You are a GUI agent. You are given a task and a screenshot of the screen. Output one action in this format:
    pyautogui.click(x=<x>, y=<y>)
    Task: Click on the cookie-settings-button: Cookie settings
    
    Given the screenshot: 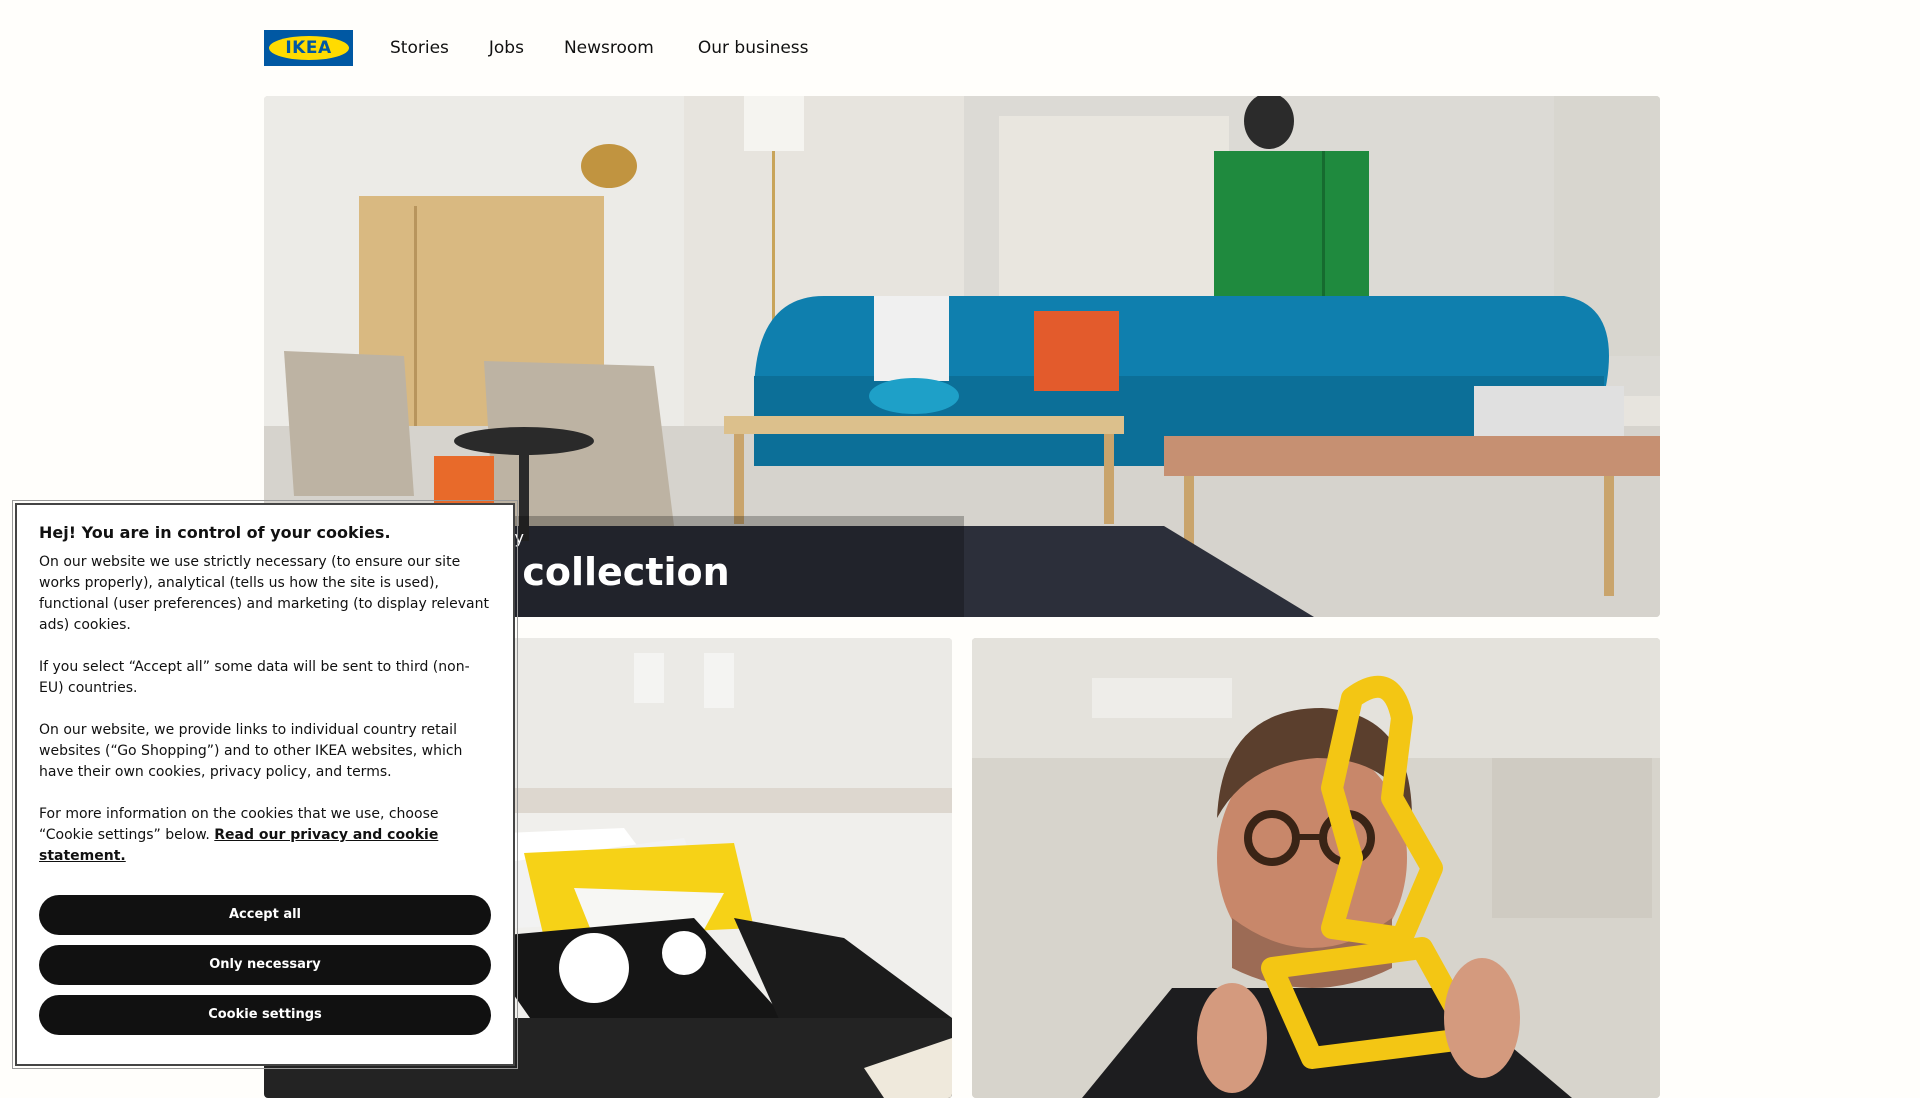 What is the action you would take?
    pyautogui.click(x=265, y=1015)
    